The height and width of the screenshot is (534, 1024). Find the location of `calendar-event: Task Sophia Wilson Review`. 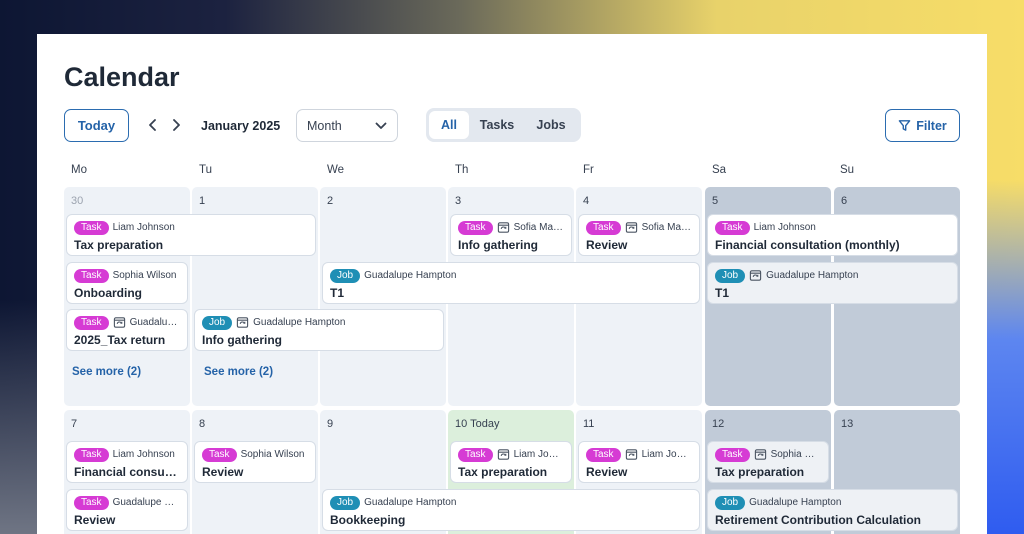

calendar-event: Task Sophia Wilson Review is located at coordinates (255, 462).